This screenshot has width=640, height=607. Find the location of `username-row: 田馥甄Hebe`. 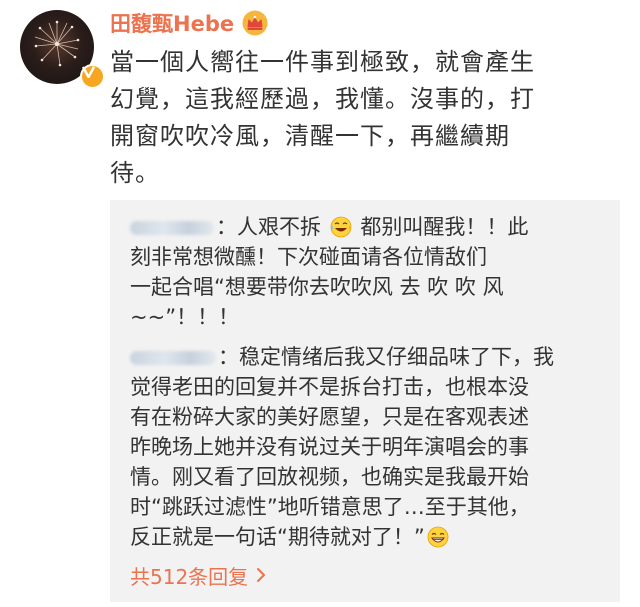

username-row: 田馥甄Hebe is located at coordinates (189, 23).